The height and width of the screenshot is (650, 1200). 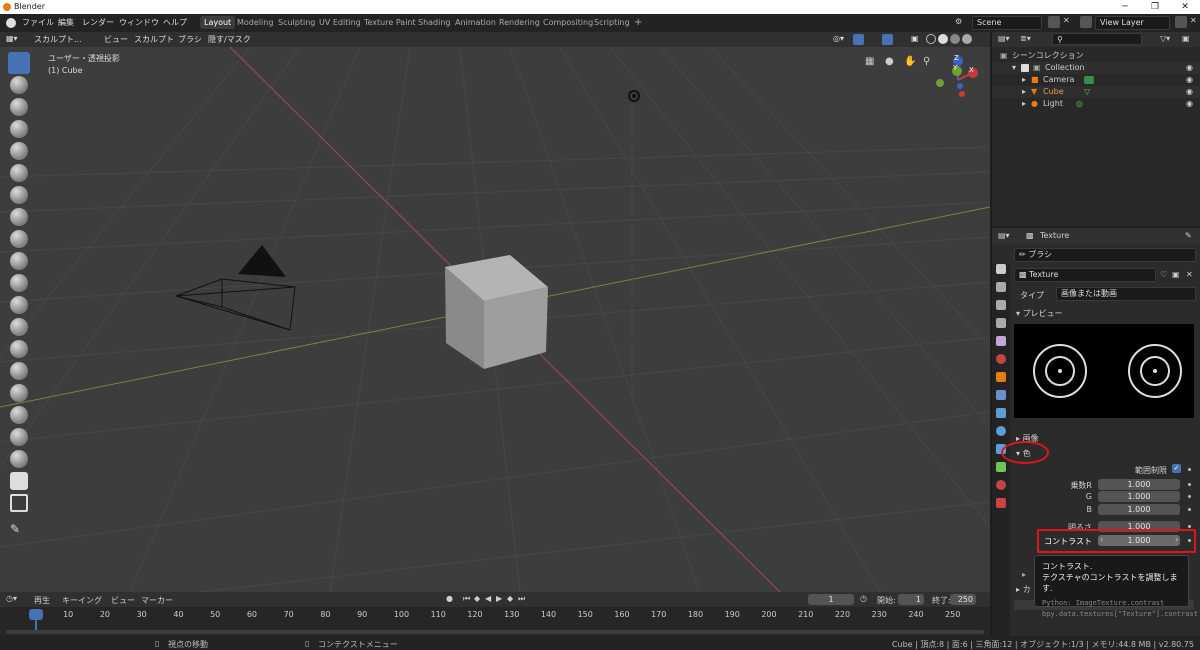 I want to click on custom-props-header: ▸ カ, so click(x=1023, y=589).